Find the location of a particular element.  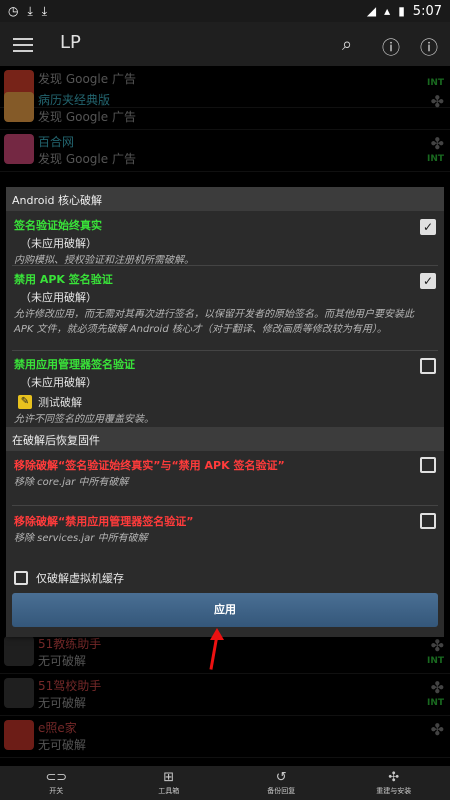

nav-label: 重建与安装 is located at coordinates (394, 790).